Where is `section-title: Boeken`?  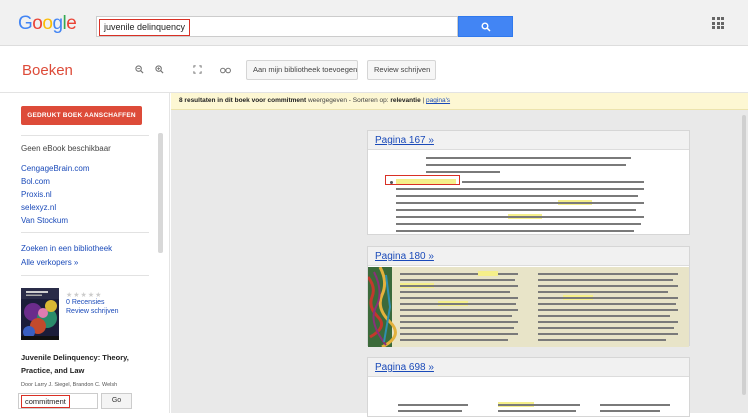
section-title: Boeken is located at coordinates (47, 70).